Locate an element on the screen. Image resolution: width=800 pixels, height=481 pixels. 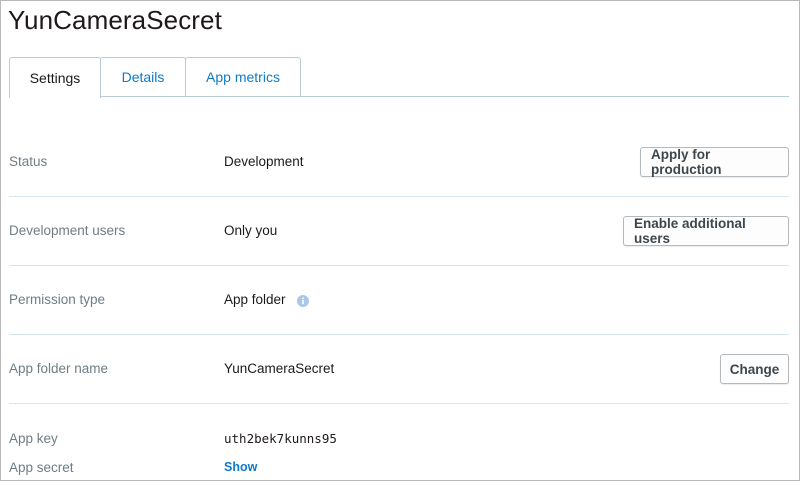
tab-app-metrics: App metrics is located at coordinates (243, 76).